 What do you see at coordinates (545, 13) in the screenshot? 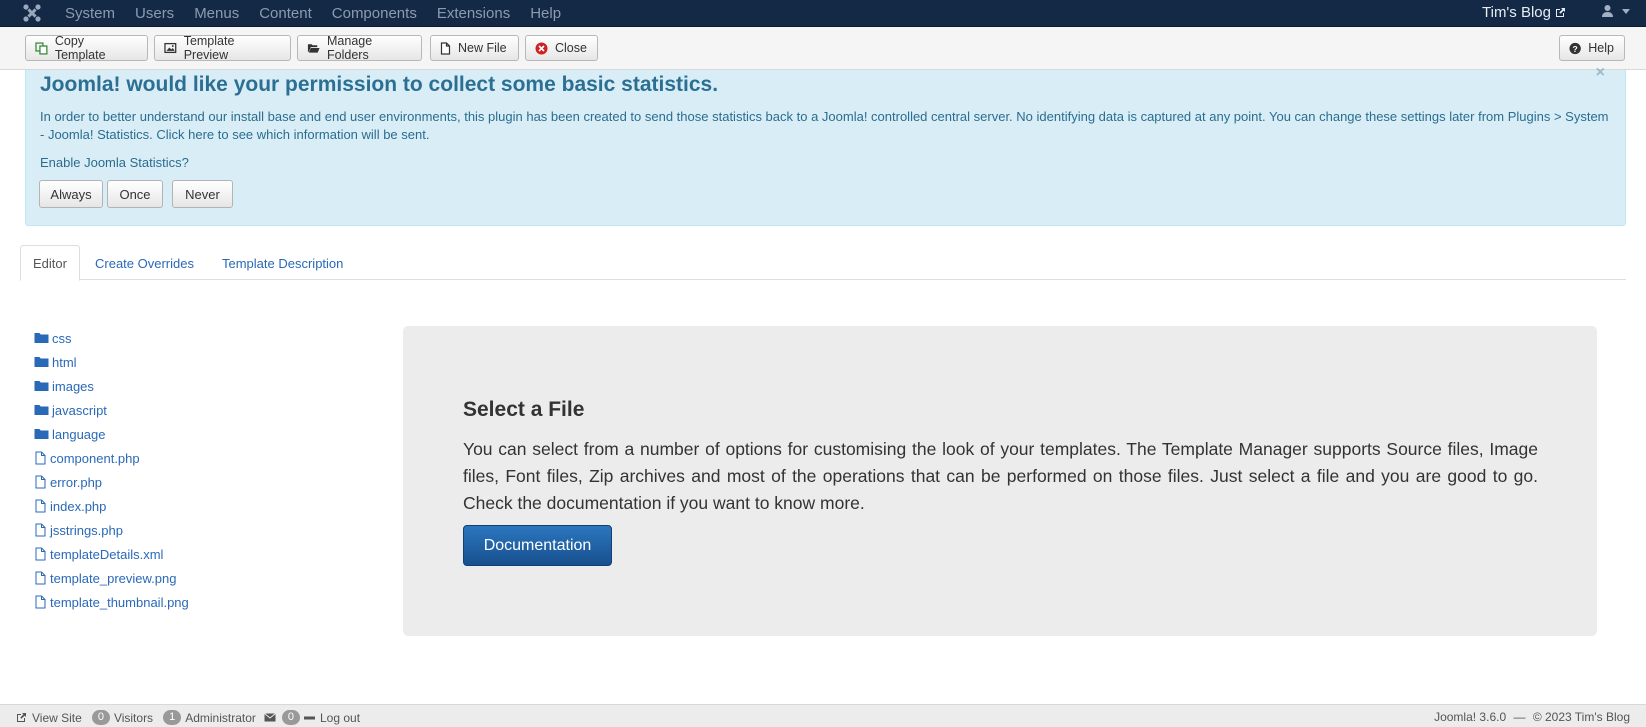
I see `menu-help: Help` at bounding box center [545, 13].